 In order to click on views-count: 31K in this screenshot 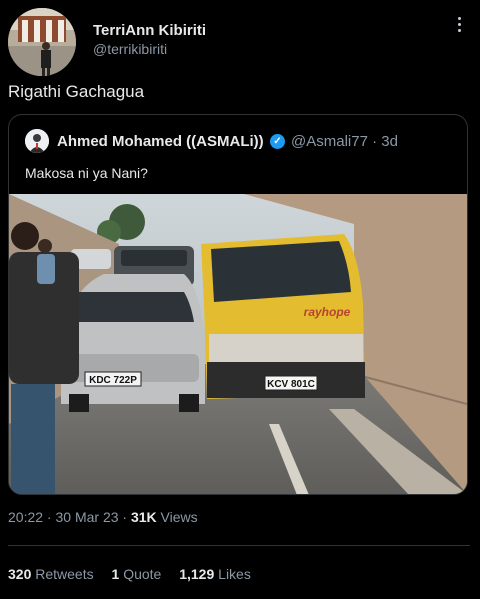, I will do `click(143, 517)`.